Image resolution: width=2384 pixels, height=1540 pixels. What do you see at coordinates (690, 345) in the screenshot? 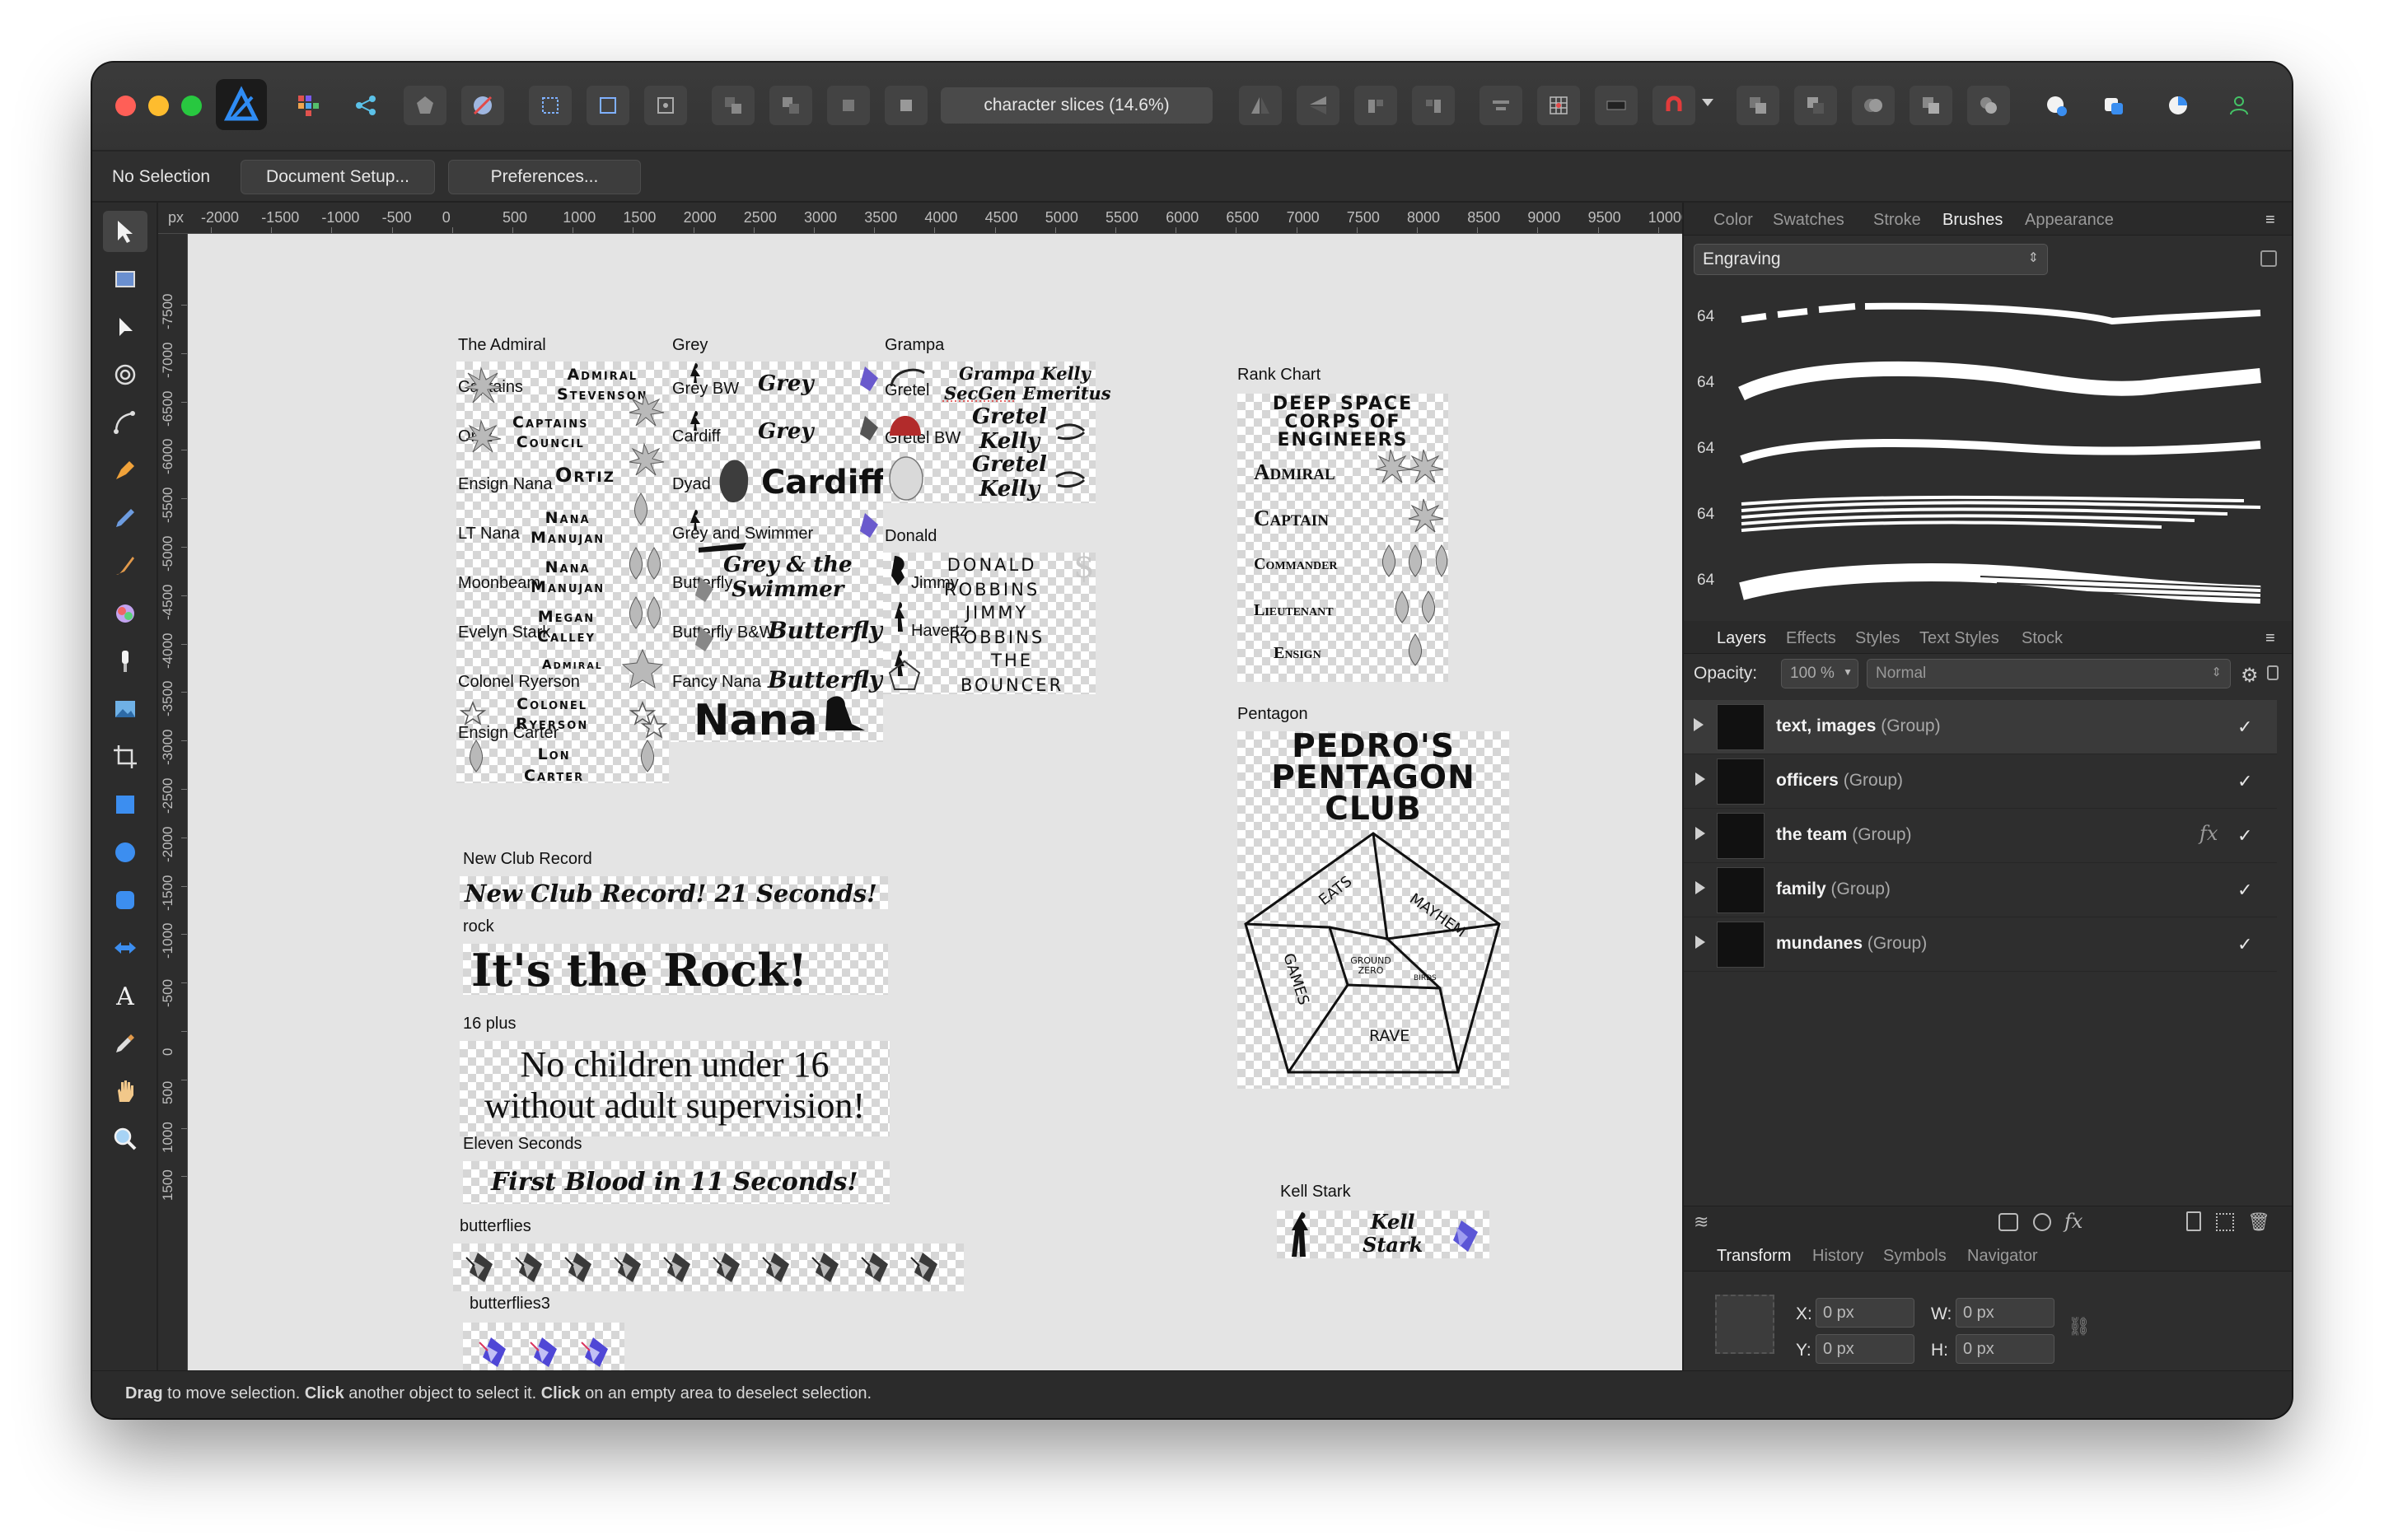
I see `artboard-title-grey: Grey` at bounding box center [690, 345].